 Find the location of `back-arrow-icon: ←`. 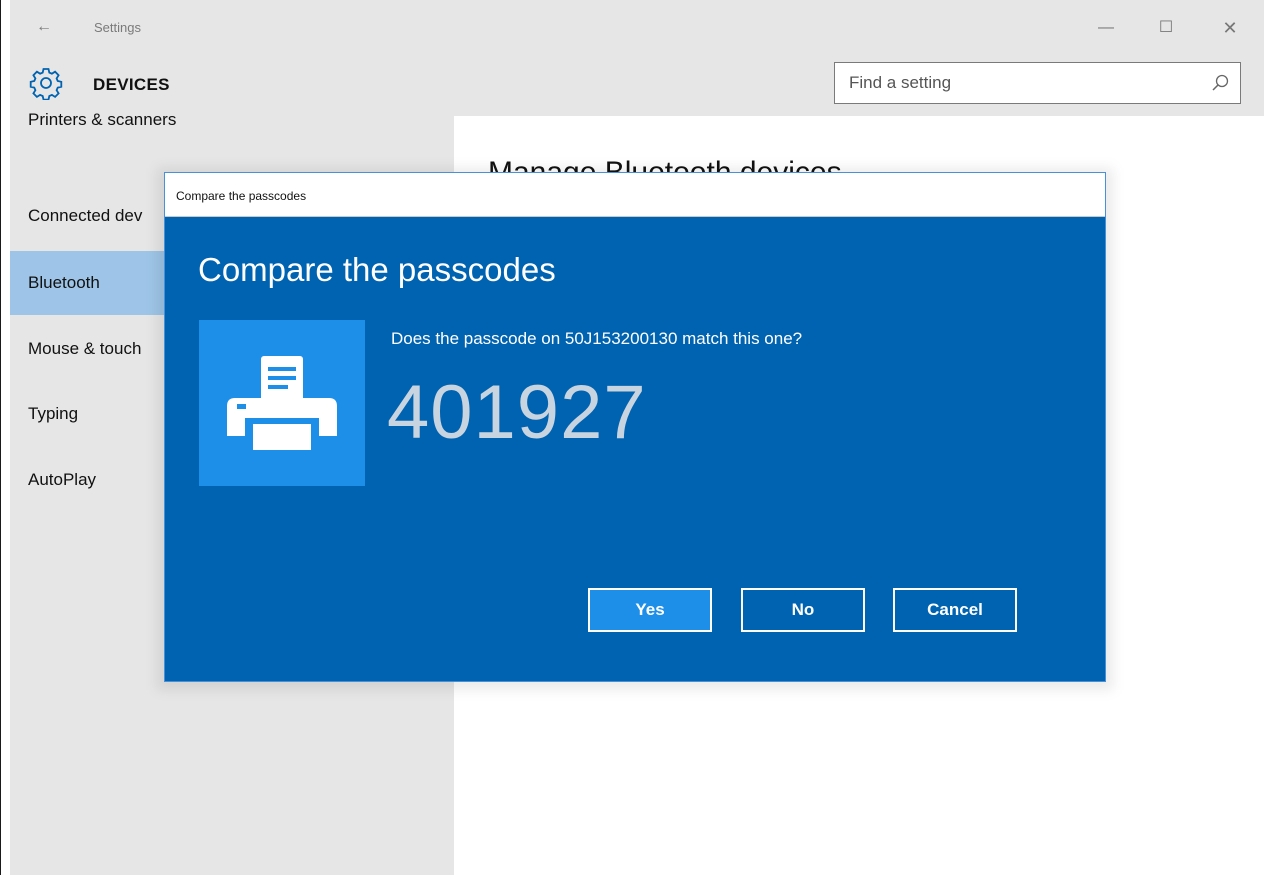

back-arrow-icon: ← is located at coordinates (44, 27).